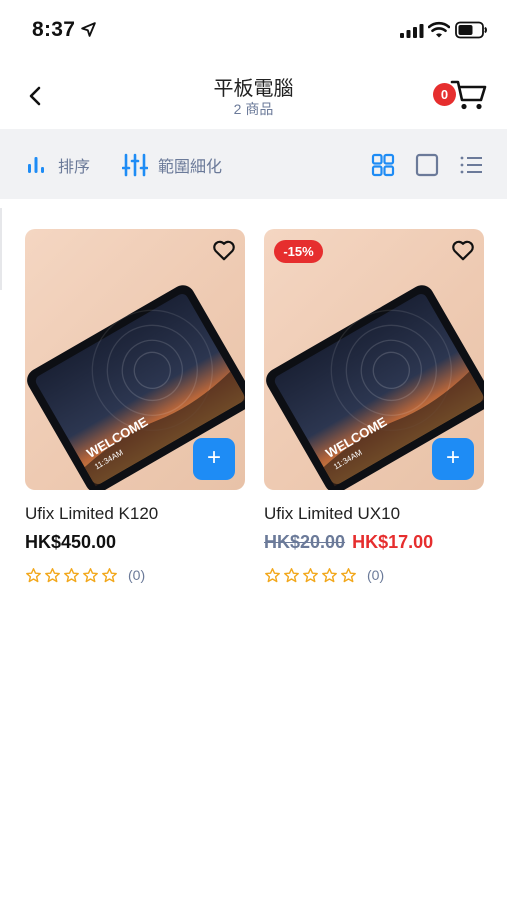 Image resolution: width=507 pixels, height=900 pixels. Describe the element at coordinates (471, 165) in the screenshot. I see `list-view-icon` at that location.